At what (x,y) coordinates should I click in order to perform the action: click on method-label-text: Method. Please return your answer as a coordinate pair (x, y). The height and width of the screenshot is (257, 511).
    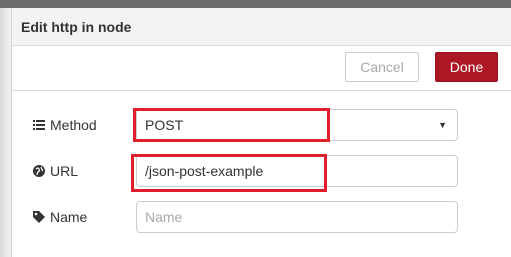
    Looking at the image, I should click on (73, 125).